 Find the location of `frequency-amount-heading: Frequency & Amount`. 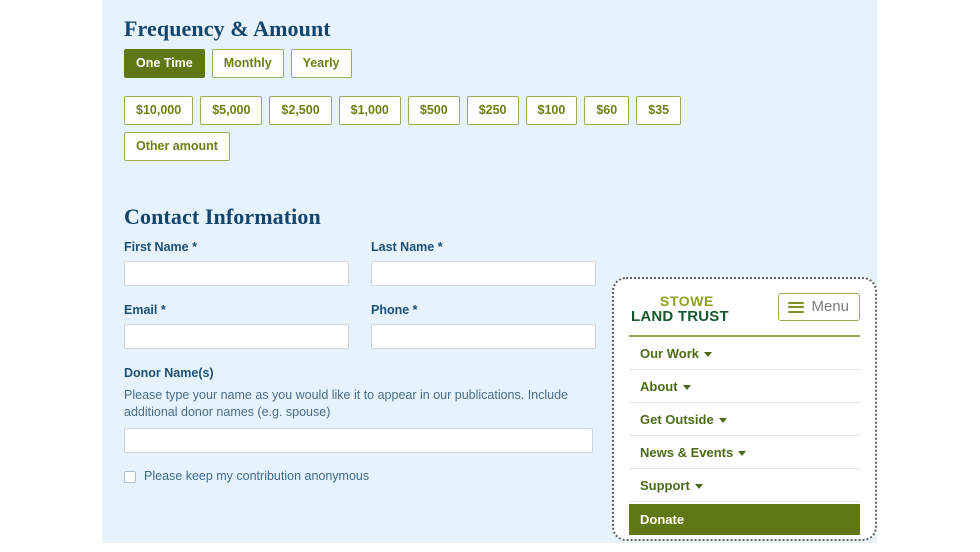

frequency-amount-heading: Frequency & Amount is located at coordinates (227, 28).